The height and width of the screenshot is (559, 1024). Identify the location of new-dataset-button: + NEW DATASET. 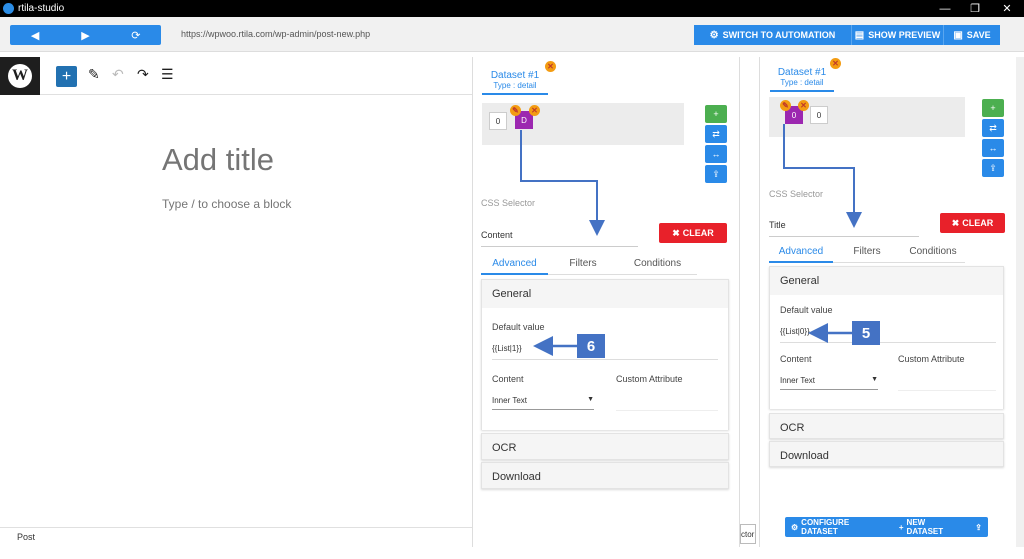
(931, 527).